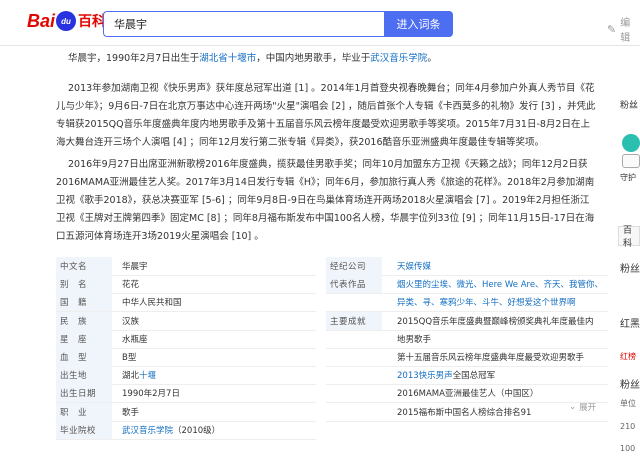 The height and width of the screenshot is (456, 640). What do you see at coordinates (354, 284) in the screenshot?
I see `info-label: 代表作品` at bounding box center [354, 284].